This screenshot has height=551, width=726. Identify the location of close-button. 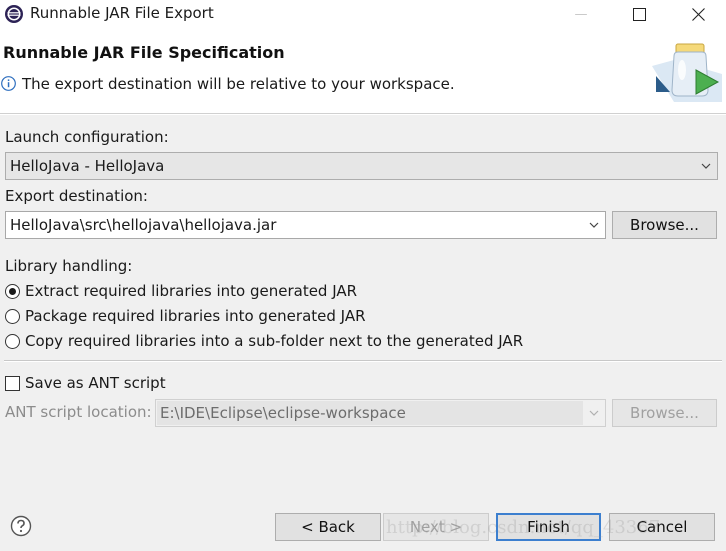
(698, 14).